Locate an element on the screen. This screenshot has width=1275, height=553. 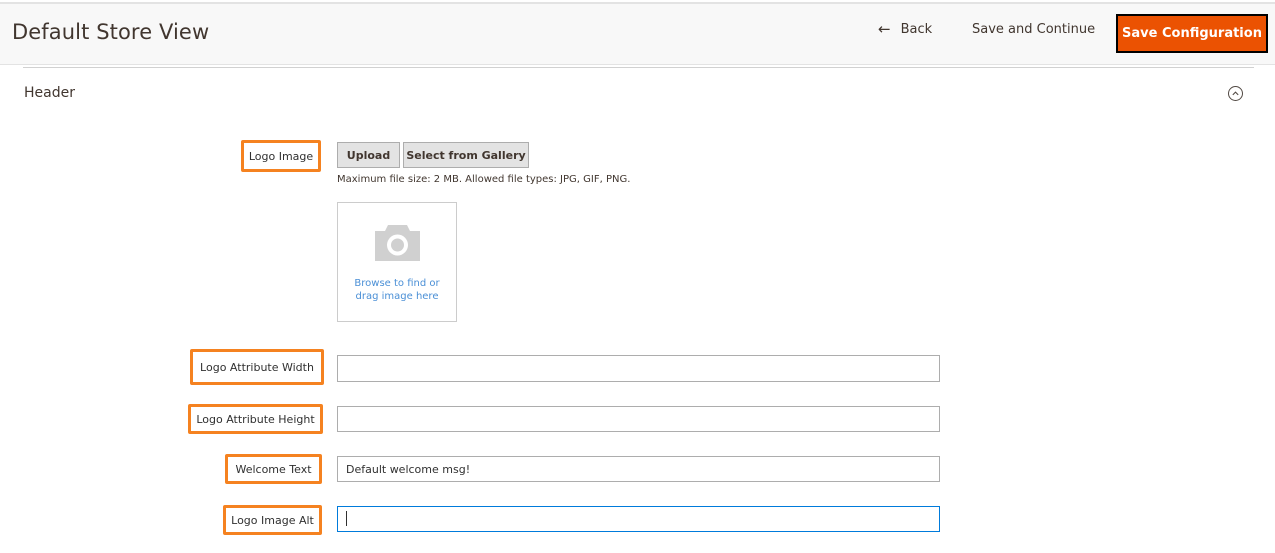
logo-height-label-text: Logo Attribute Height is located at coordinates (255, 419).